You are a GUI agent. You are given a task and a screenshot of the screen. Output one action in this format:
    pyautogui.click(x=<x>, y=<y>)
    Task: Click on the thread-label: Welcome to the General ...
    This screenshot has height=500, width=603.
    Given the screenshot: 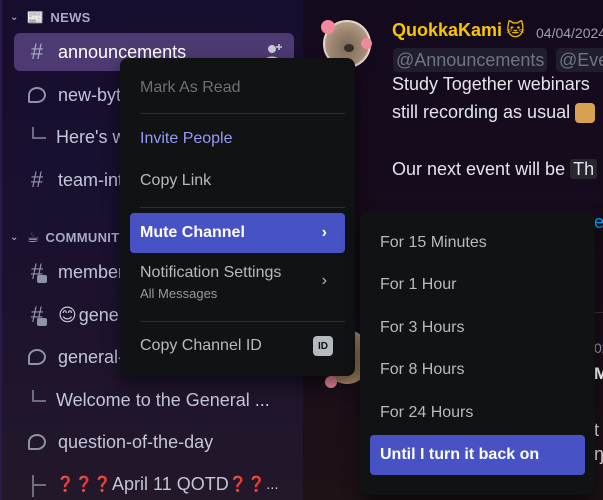 What is the action you would take?
    pyautogui.click(x=163, y=399)
    